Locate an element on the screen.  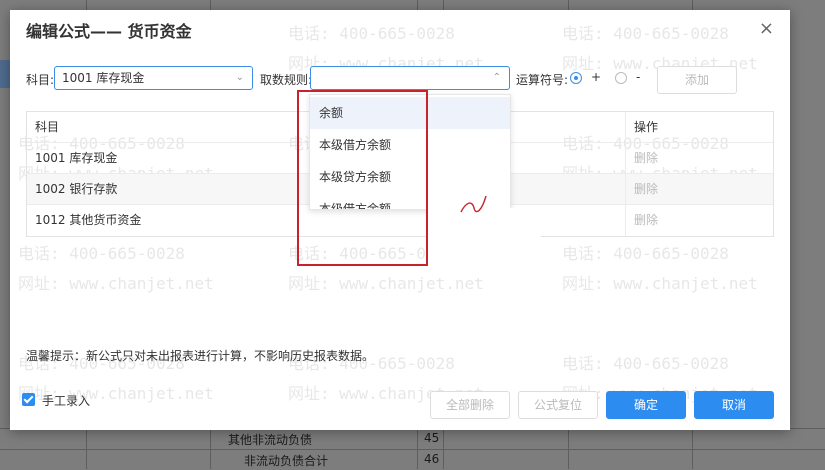
operator-minus-label: - is located at coordinates (638, 77).